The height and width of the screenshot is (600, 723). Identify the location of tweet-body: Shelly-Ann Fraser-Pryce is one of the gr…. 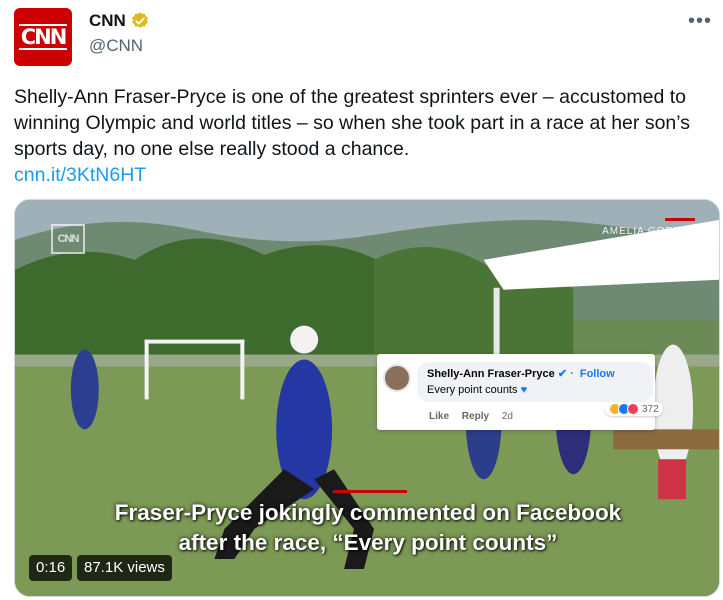
(352, 123).